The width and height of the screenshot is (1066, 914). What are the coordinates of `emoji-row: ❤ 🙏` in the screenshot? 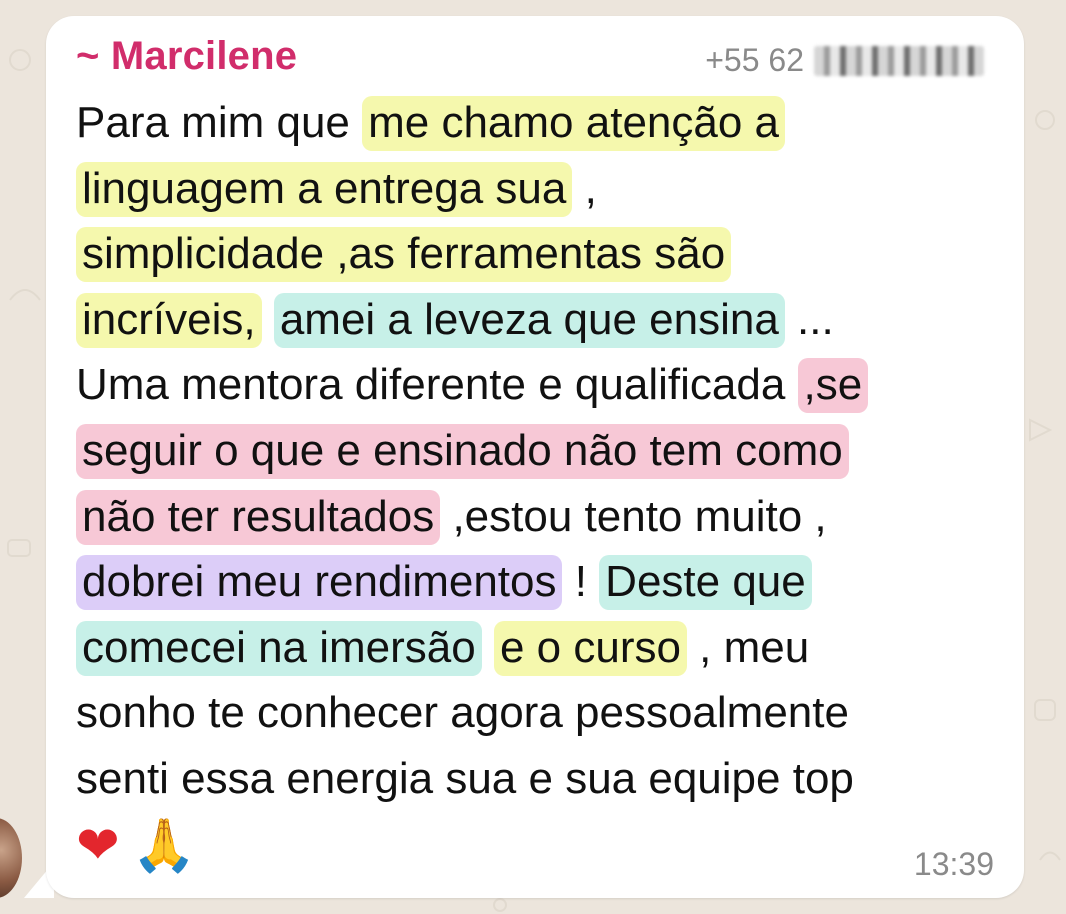 It's located at (136, 846).